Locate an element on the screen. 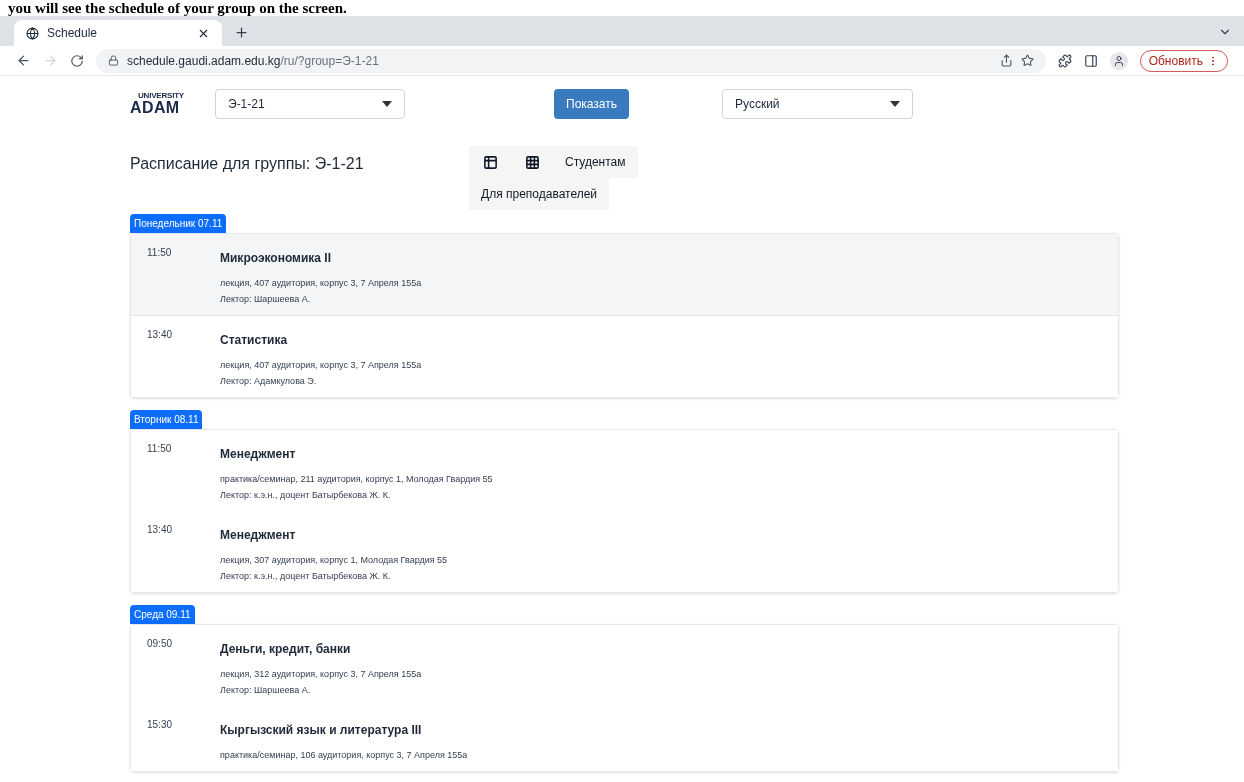  back-icon is located at coordinates (23, 60).